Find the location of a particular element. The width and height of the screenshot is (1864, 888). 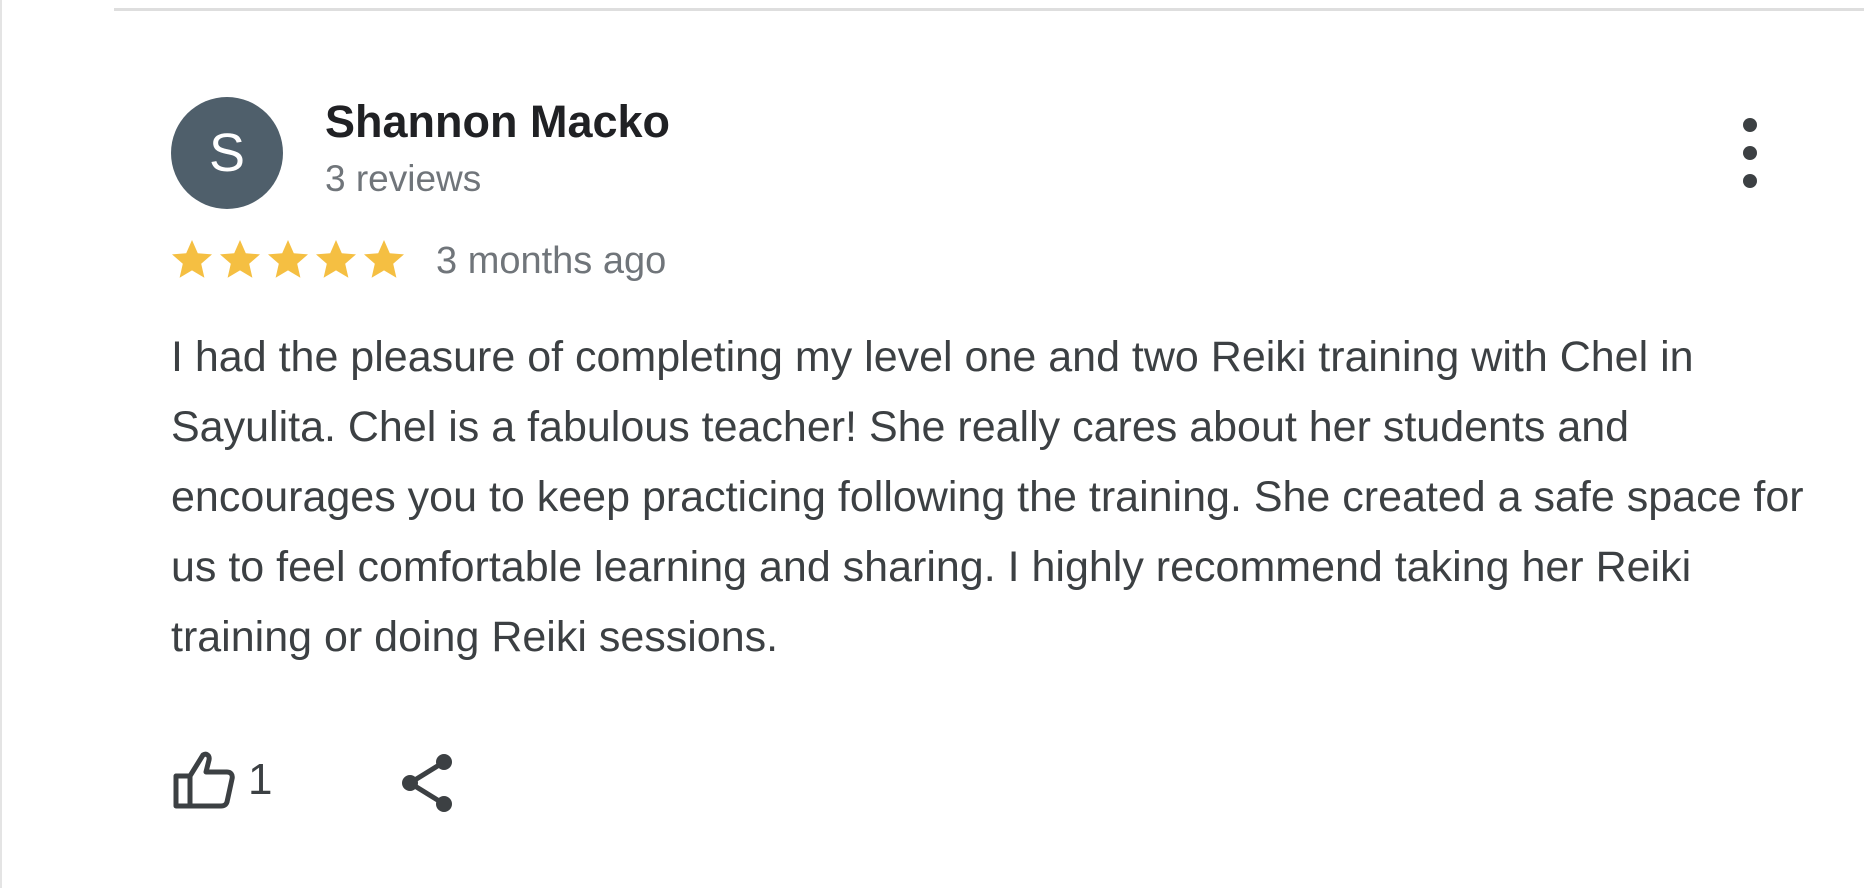

reviewer-review-count: 3 reviews is located at coordinates (403, 179).